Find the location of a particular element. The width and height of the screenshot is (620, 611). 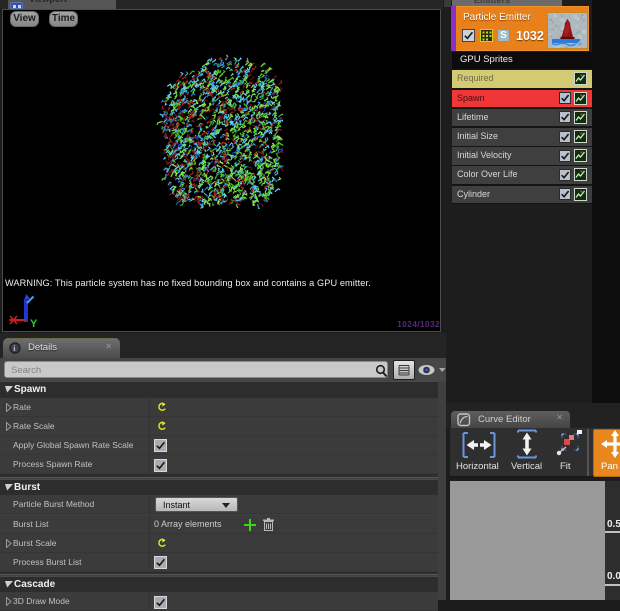

svg-text: Y is located at coordinates (34, 324).